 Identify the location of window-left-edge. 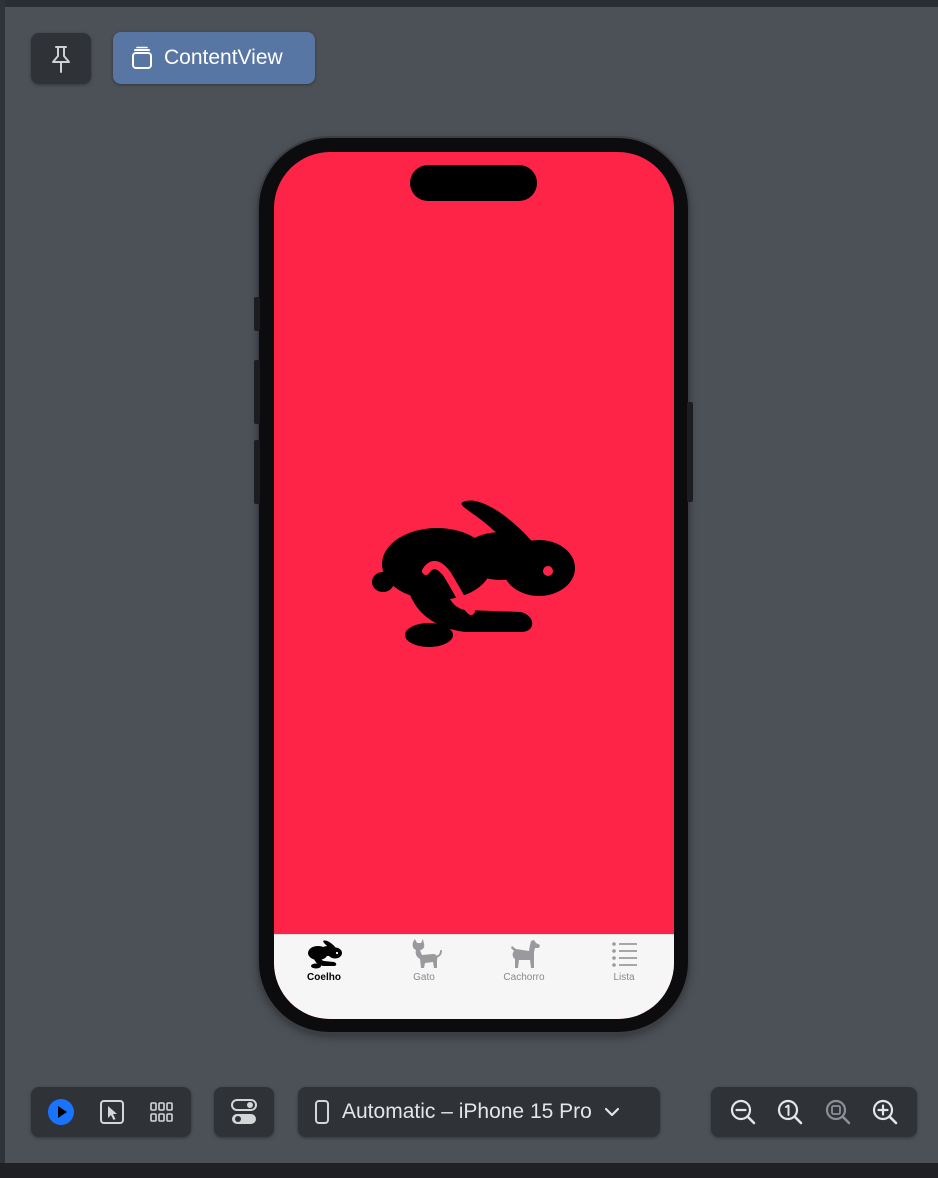
(2, 589).